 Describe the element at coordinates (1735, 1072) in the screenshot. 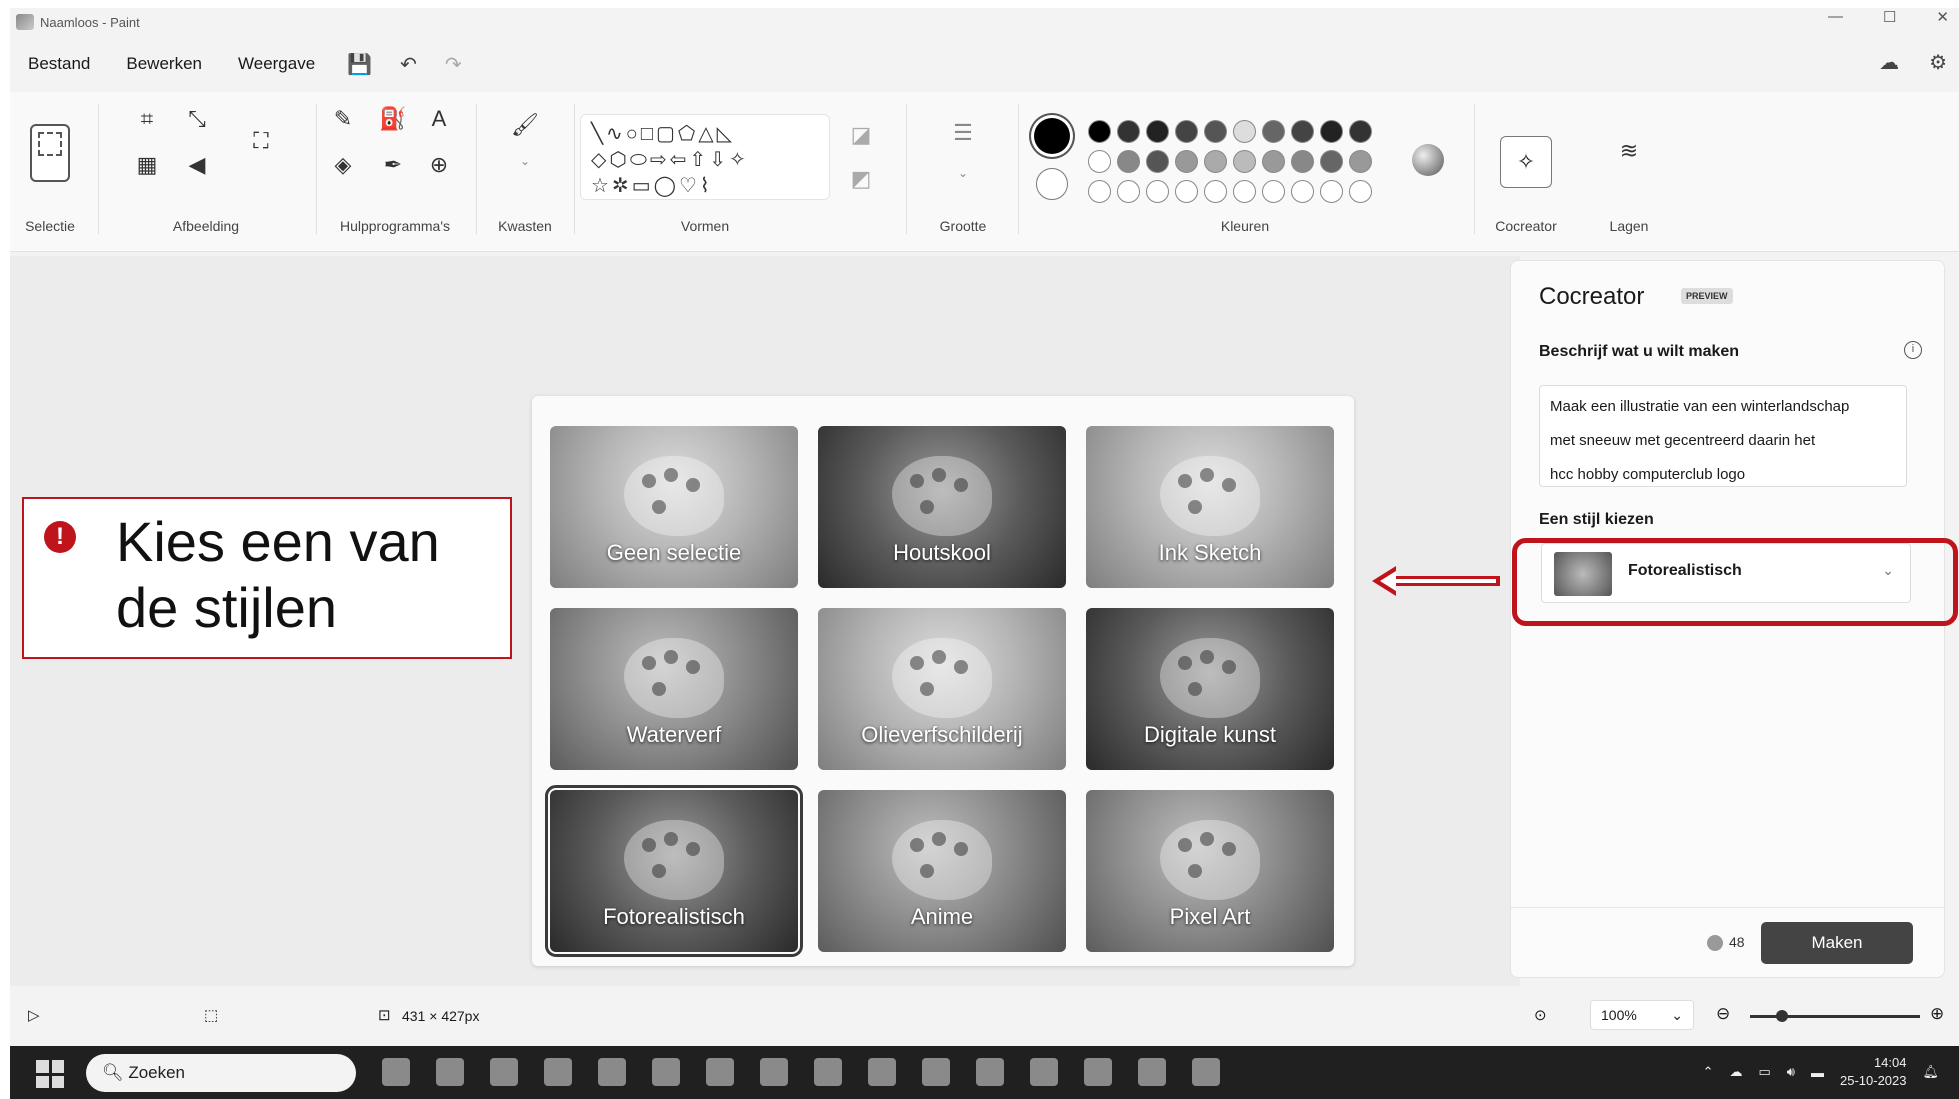

I see `onedrive-icon: ☁` at that location.